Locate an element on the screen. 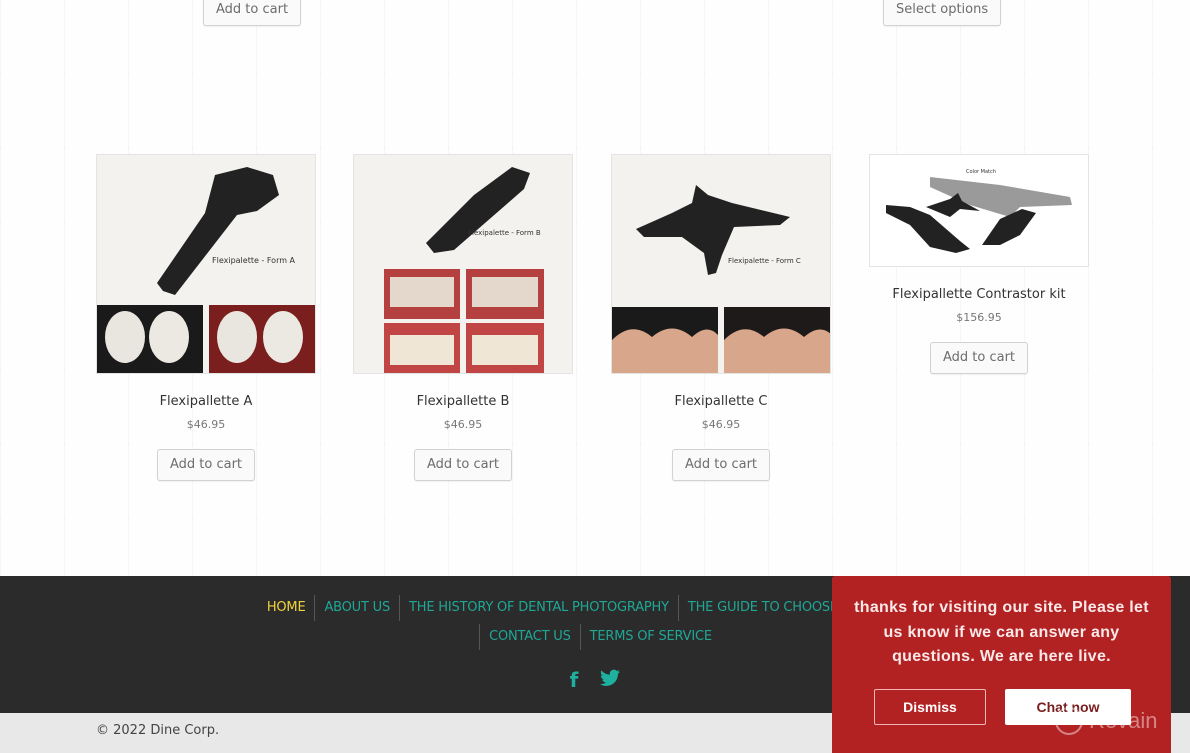 The width and height of the screenshot is (1190, 753). image-label: Flexipalette - Form C is located at coordinates (764, 261).